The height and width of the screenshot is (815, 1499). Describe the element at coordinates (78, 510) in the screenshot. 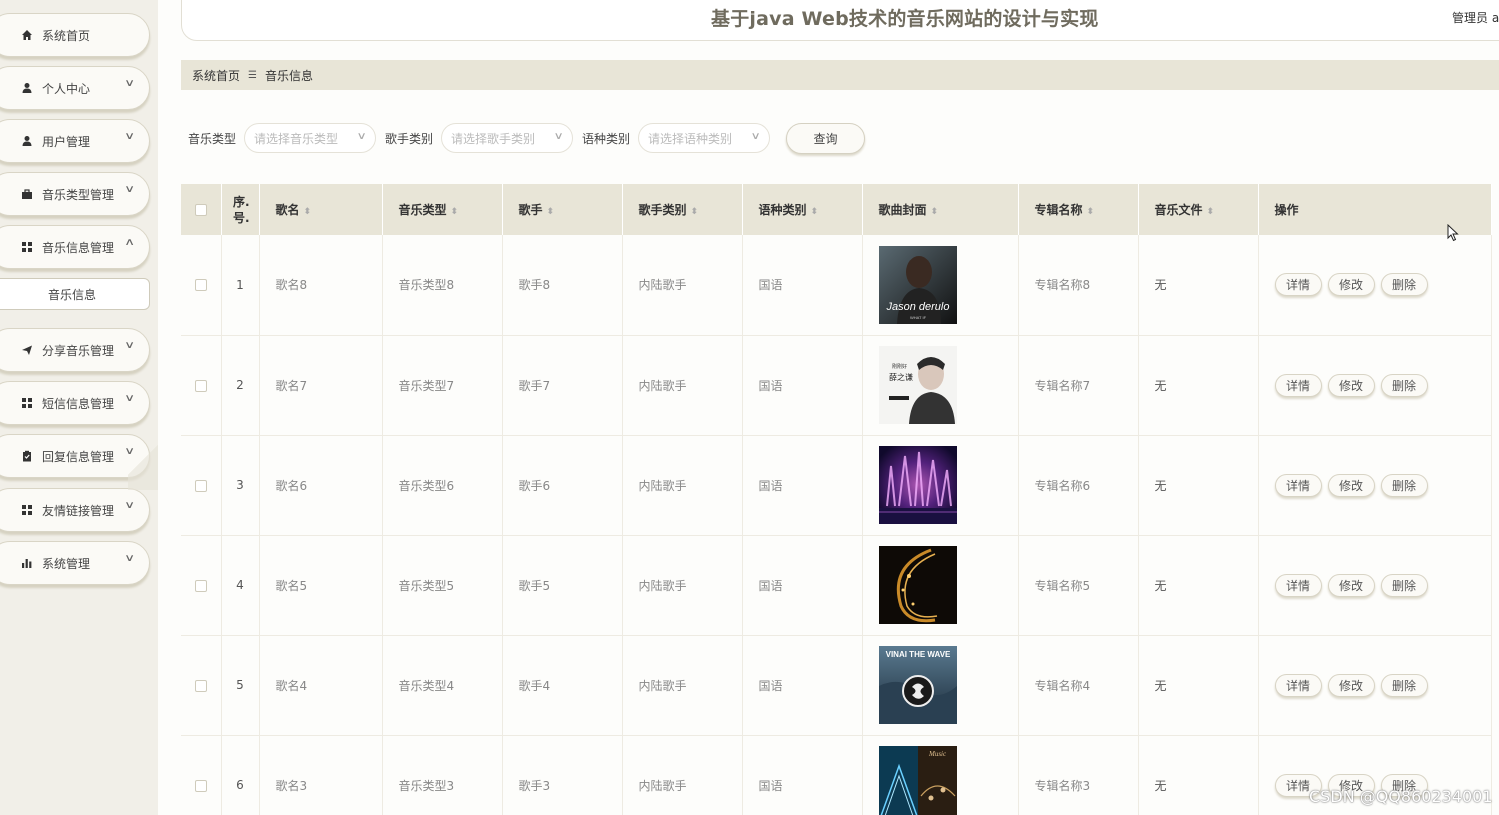

I see `sidebar-item-label: 友情链接管理` at that location.